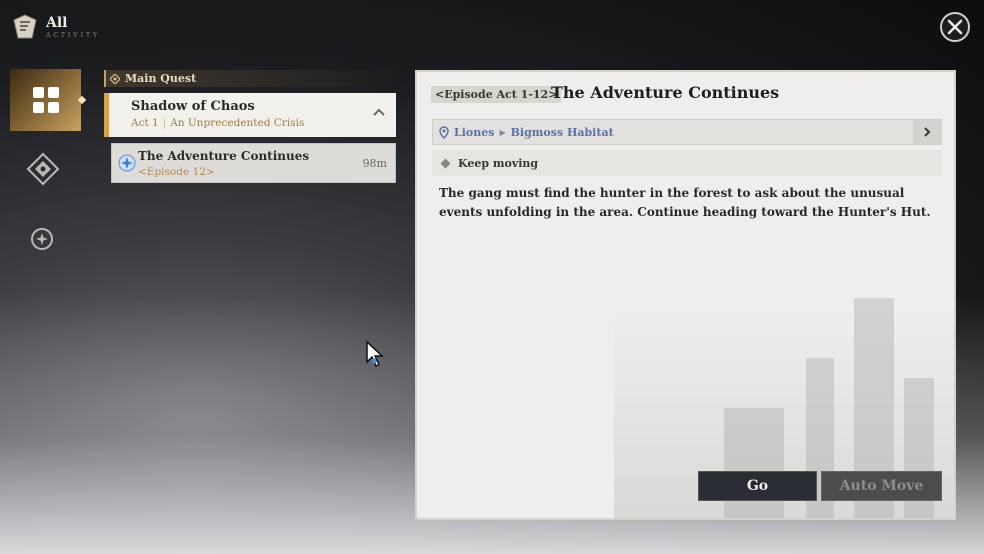 This screenshot has width=984, height=554. What do you see at coordinates (176, 172) in the screenshot?
I see `episode-tag: <Episode 12>` at bounding box center [176, 172].